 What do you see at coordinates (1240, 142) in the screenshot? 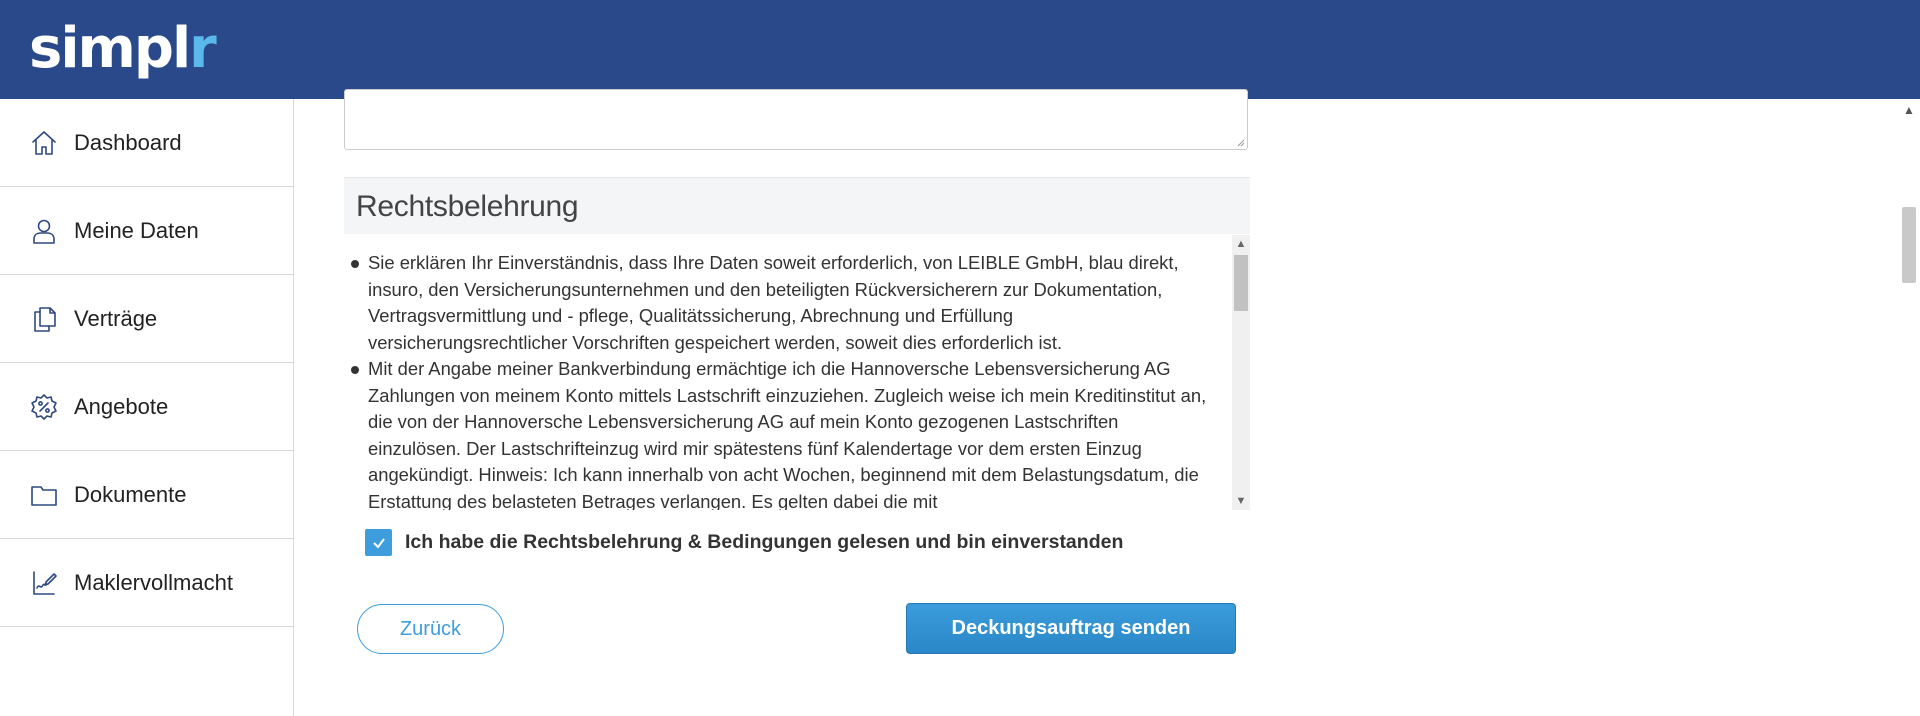
I see `resize-handle-icon` at bounding box center [1240, 142].